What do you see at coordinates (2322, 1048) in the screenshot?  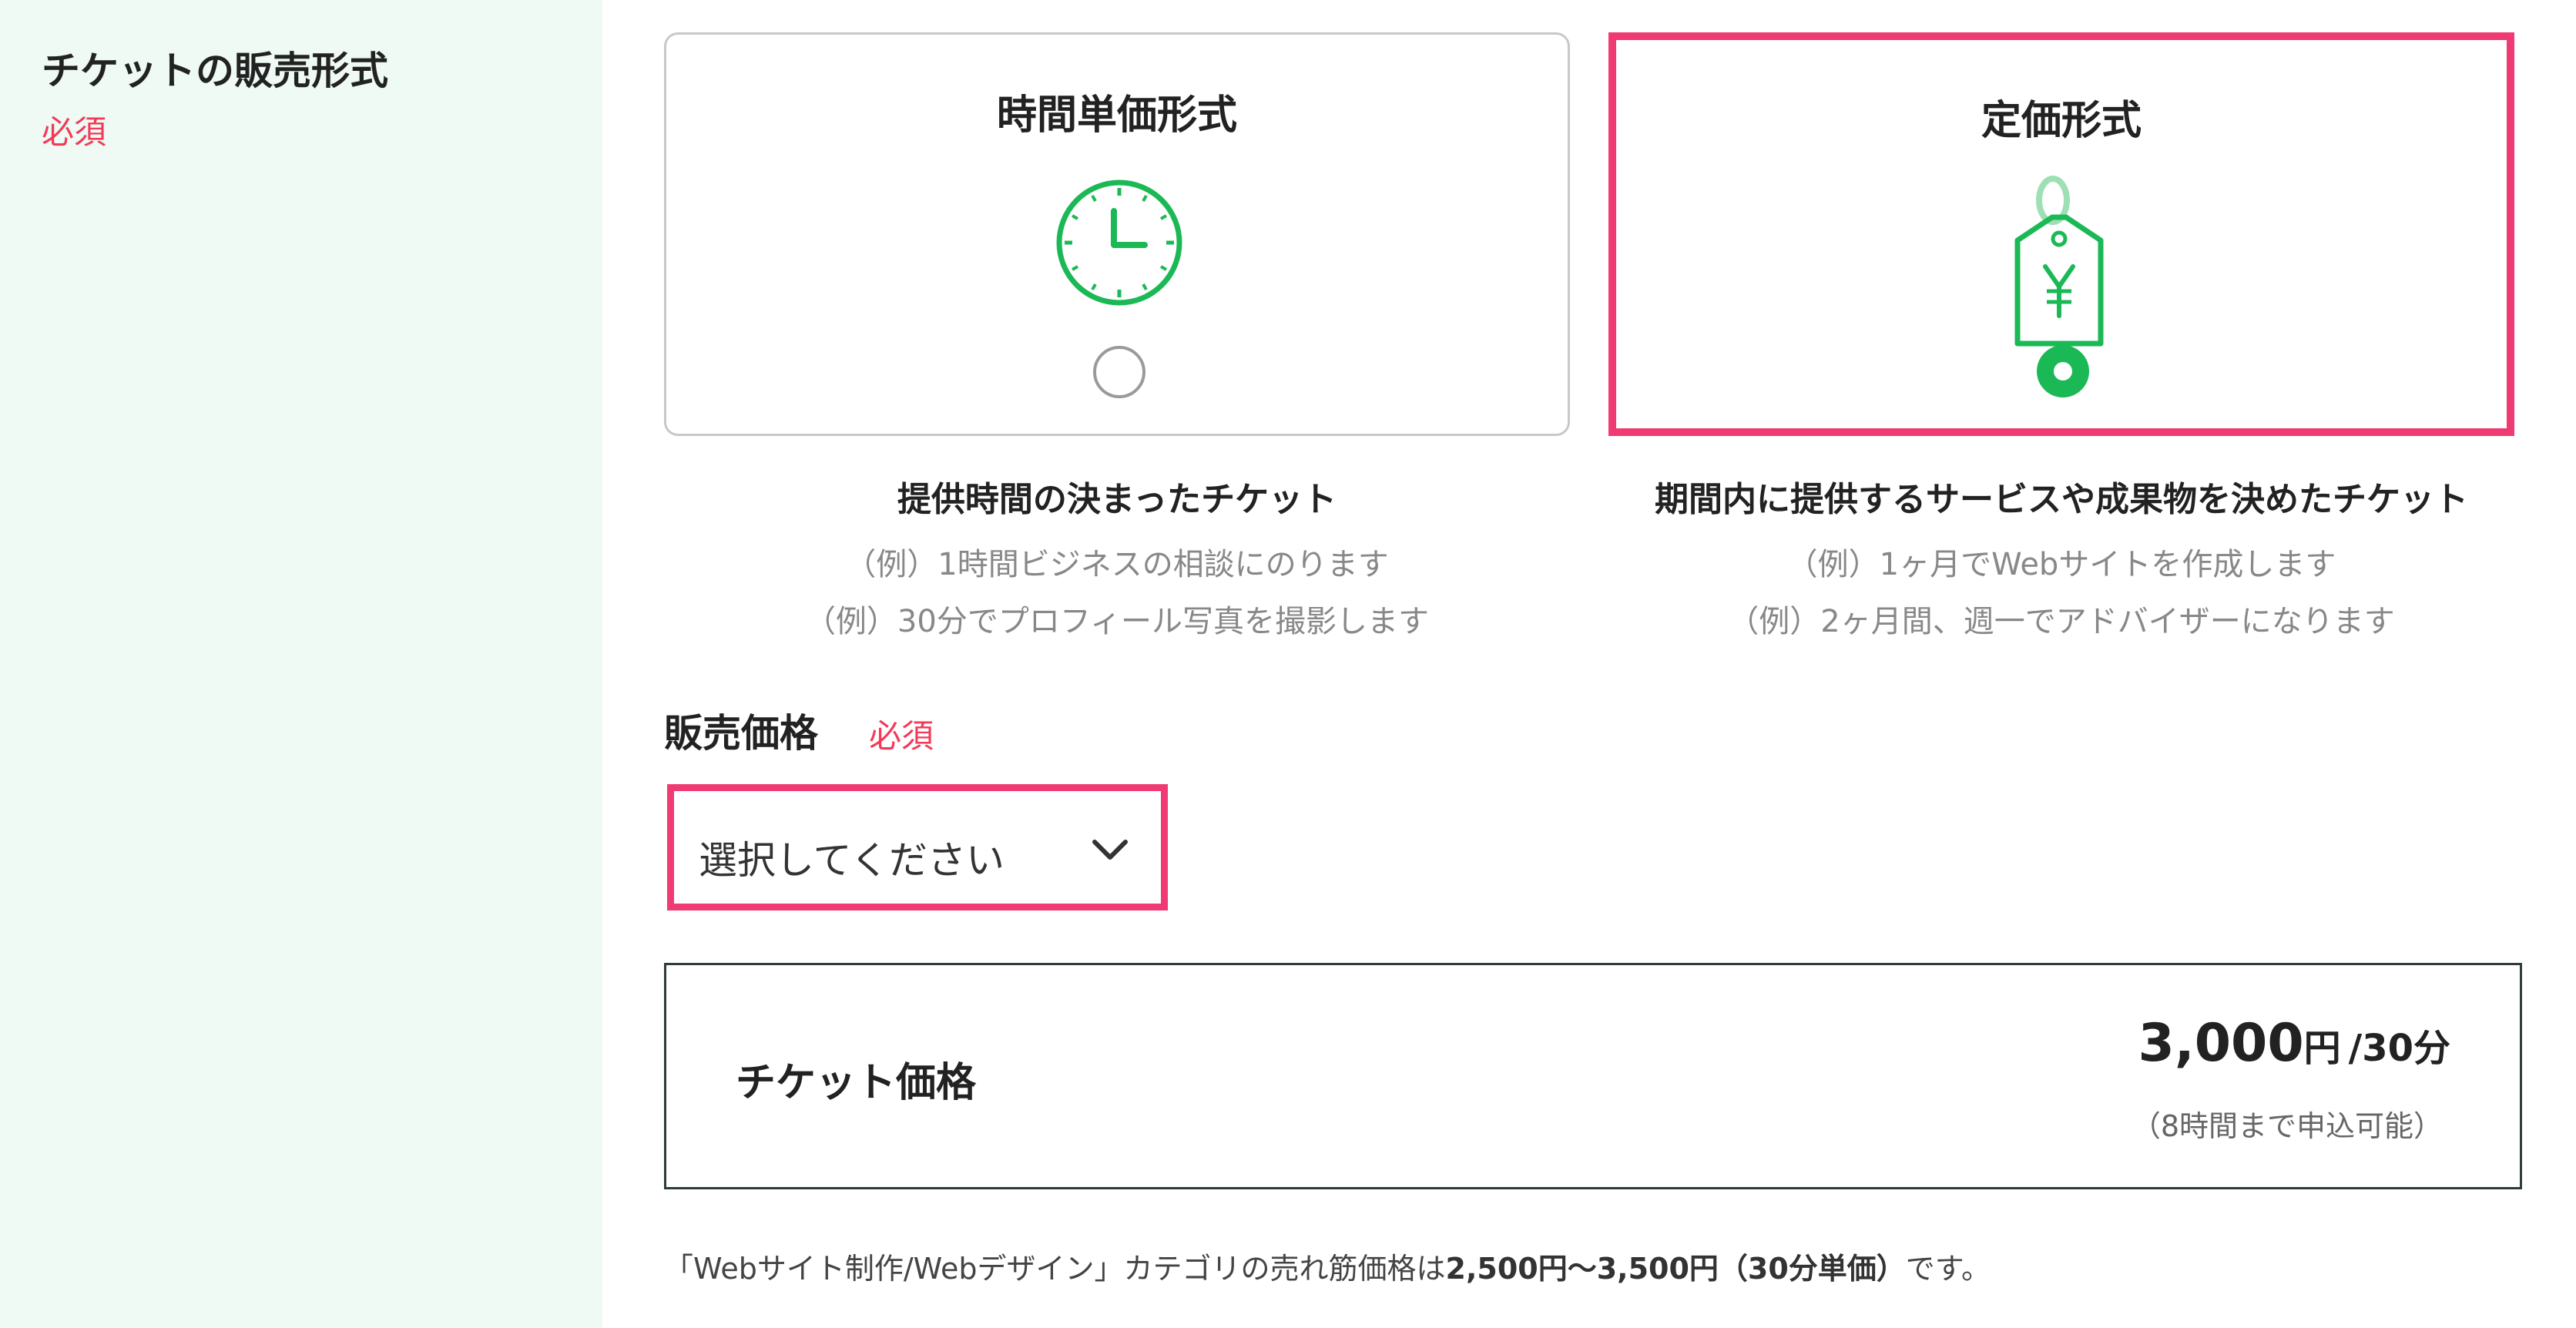 I see `ticket-price-currency: 円` at bounding box center [2322, 1048].